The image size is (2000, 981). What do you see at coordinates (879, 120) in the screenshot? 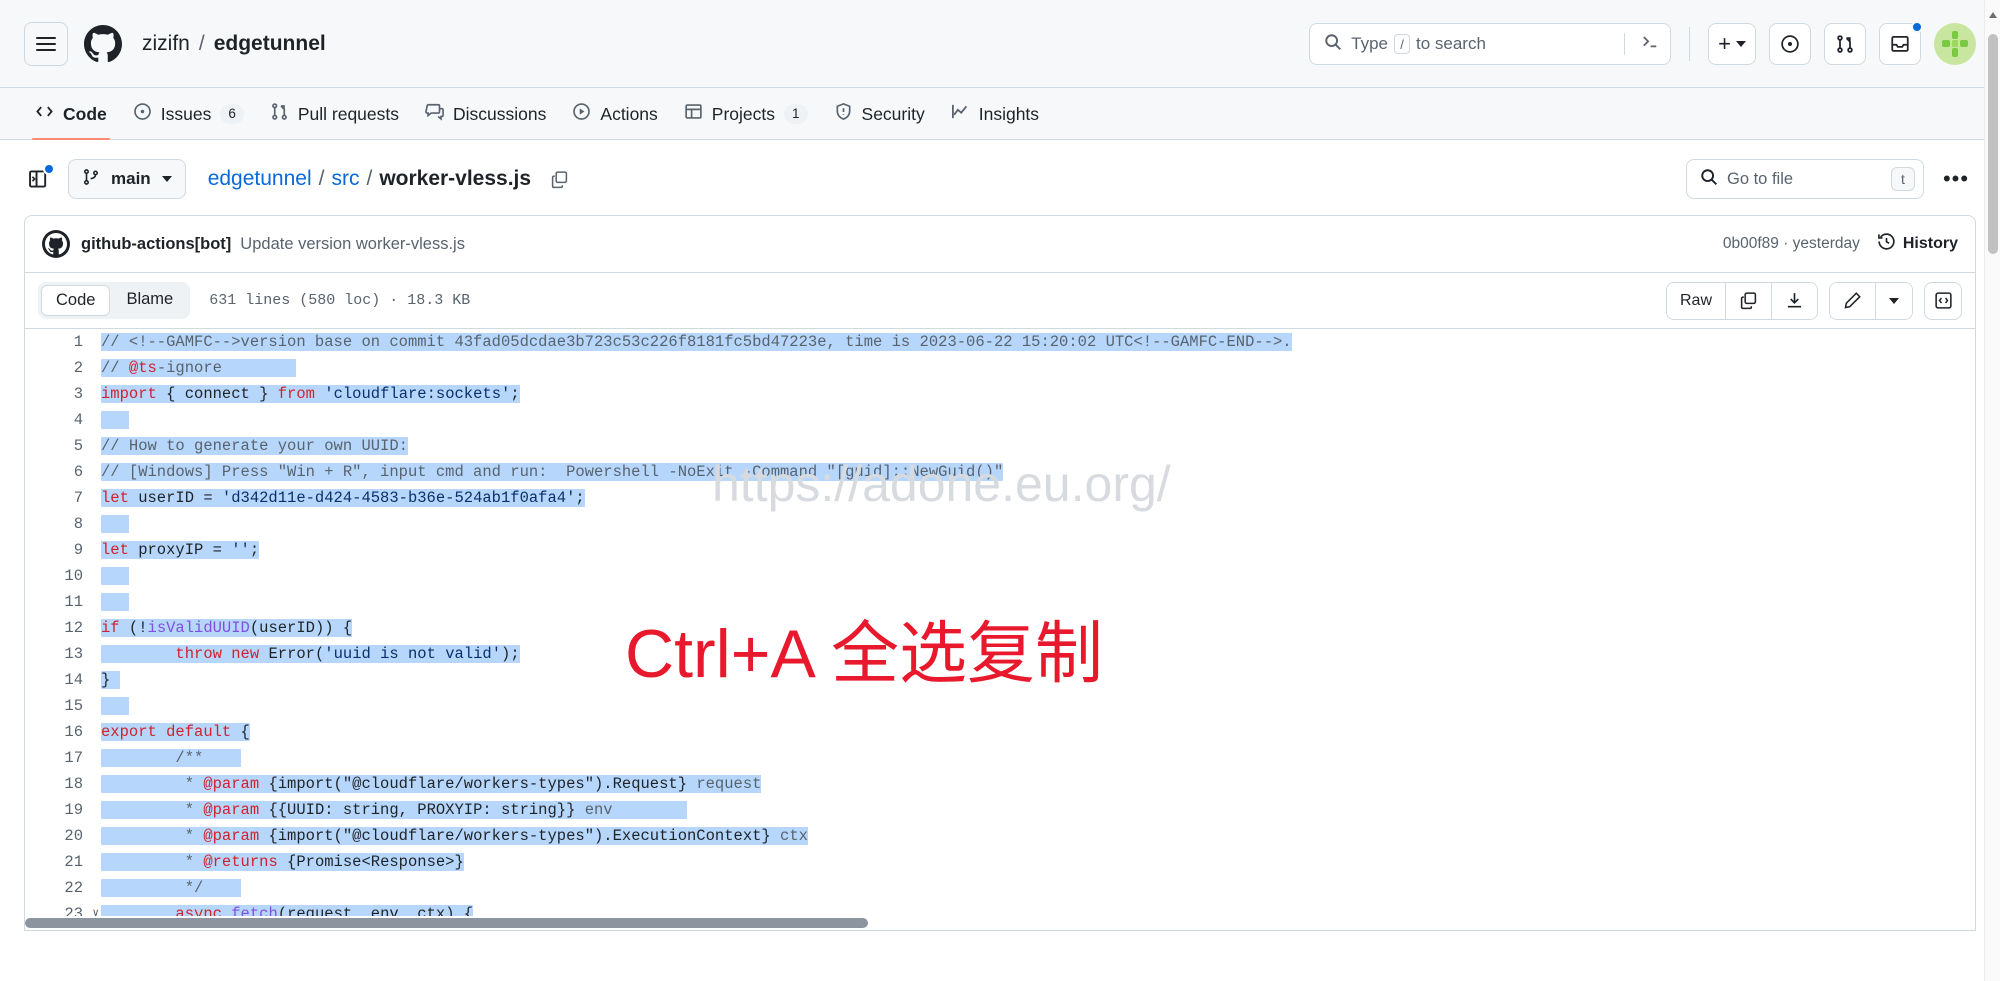
I see `tab-security: Security` at bounding box center [879, 120].